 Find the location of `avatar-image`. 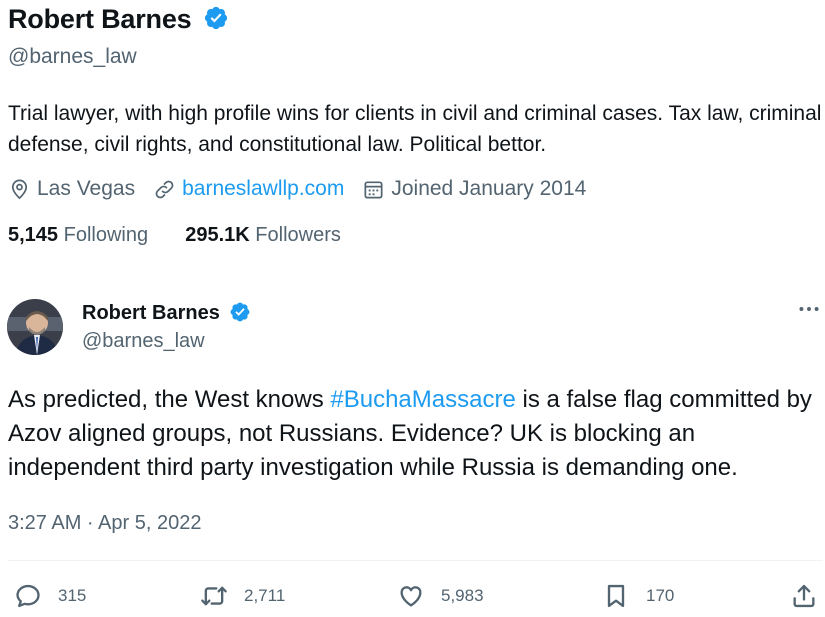

avatar-image is located at coordinates (35, 327).